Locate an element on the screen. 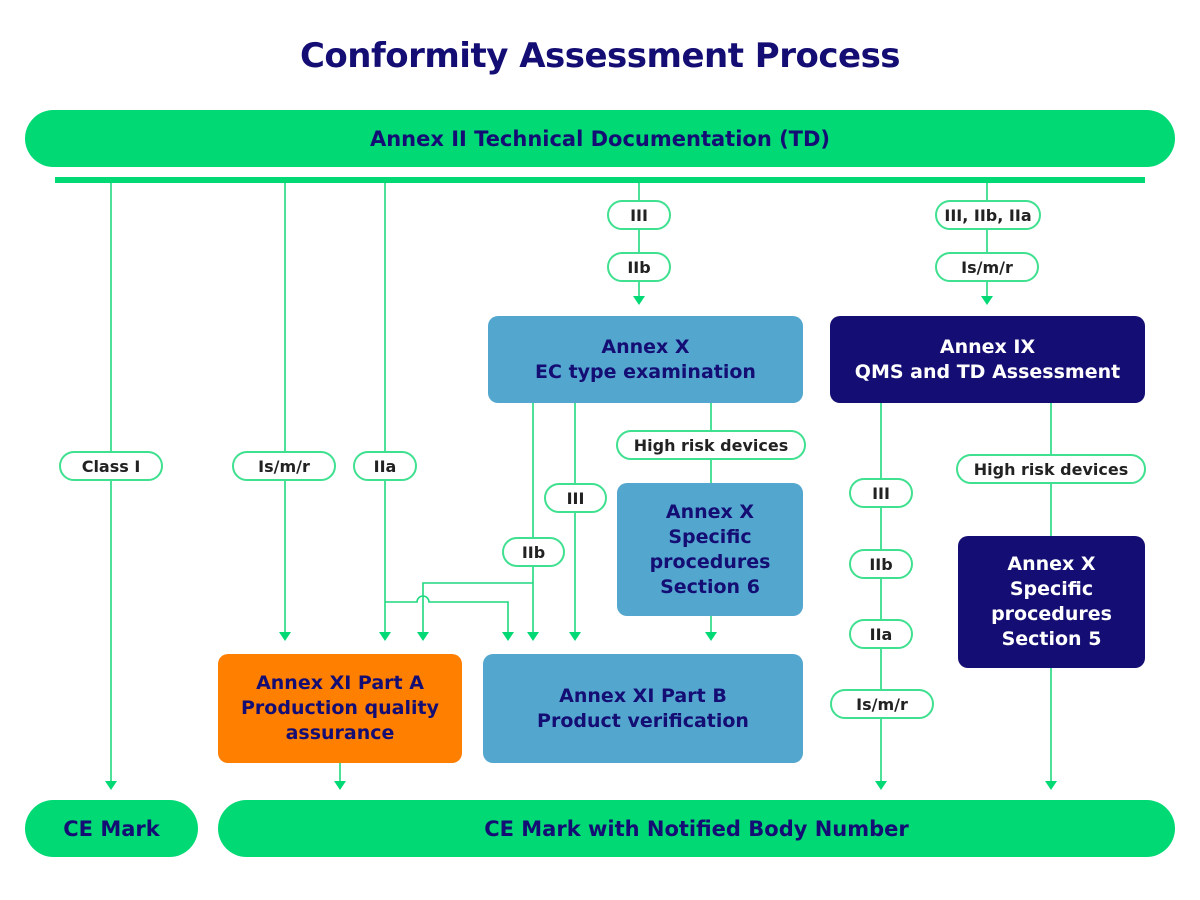 The width and height of the screenshot is (1200, 900). pill-ec-class-iii: III is located at coordinates (639, 215).